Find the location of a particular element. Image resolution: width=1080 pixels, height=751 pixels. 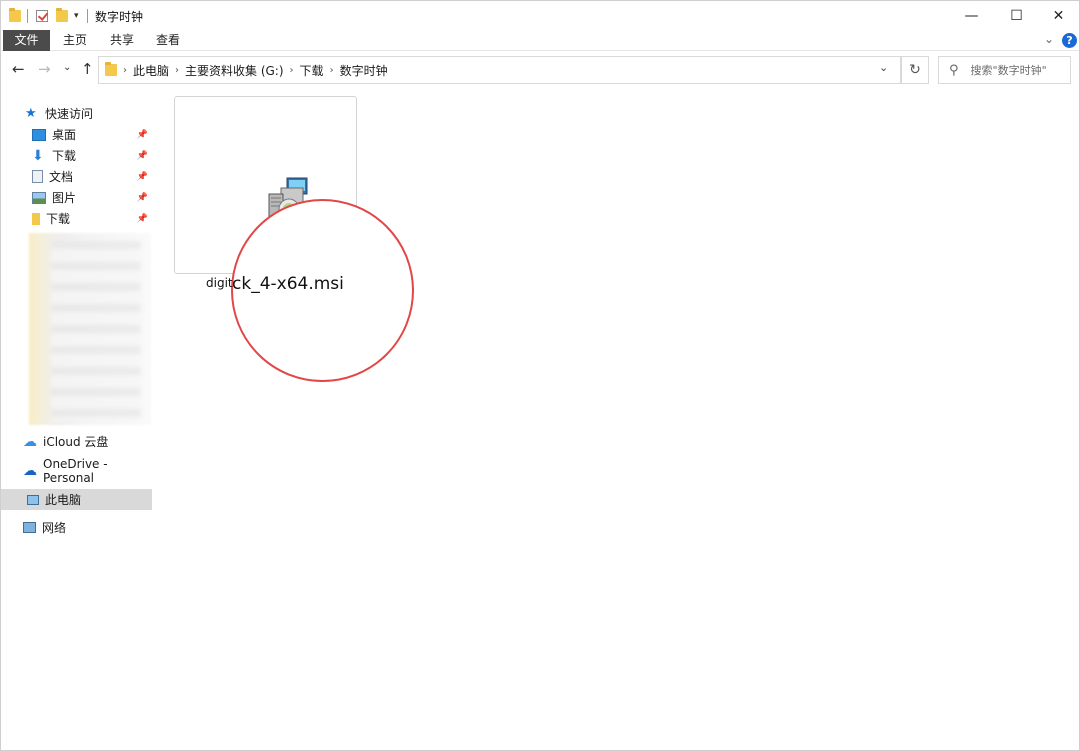

sidebar-item-label: OneDrive - Personal is located at coordinates (75, 470).